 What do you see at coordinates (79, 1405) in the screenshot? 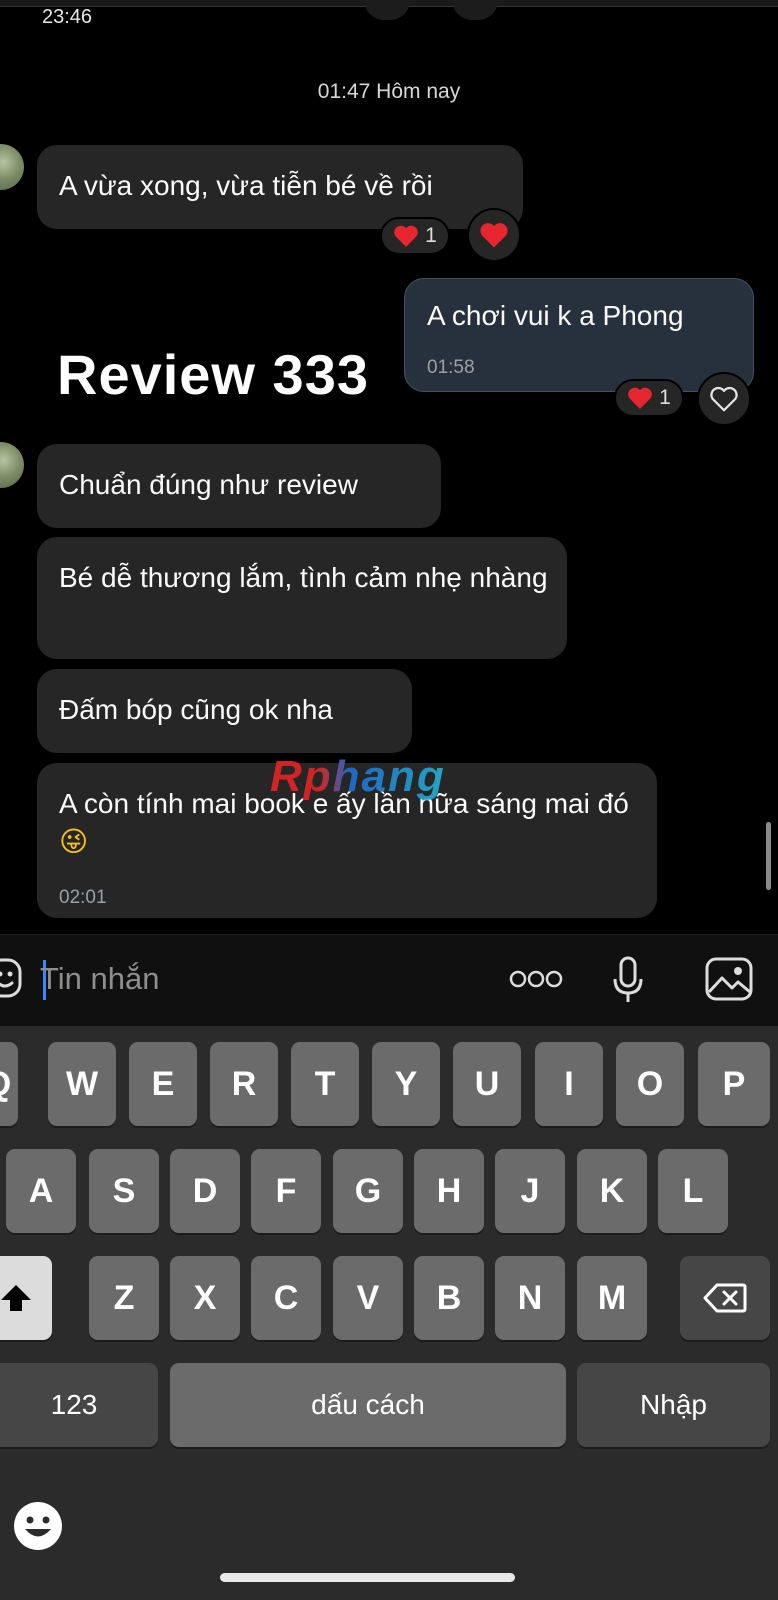
I see `numbers-key: 123` at bounding box center [79, 1405].